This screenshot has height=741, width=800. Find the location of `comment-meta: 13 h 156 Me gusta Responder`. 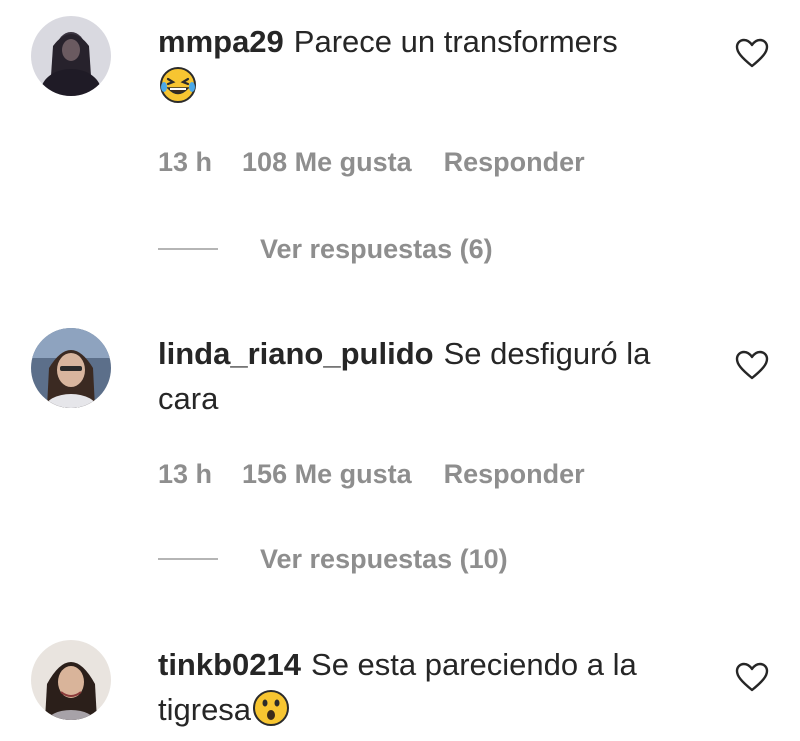

comment-meta: 13 h 156 Me gusta Responder is located at coordinates (371, 474).